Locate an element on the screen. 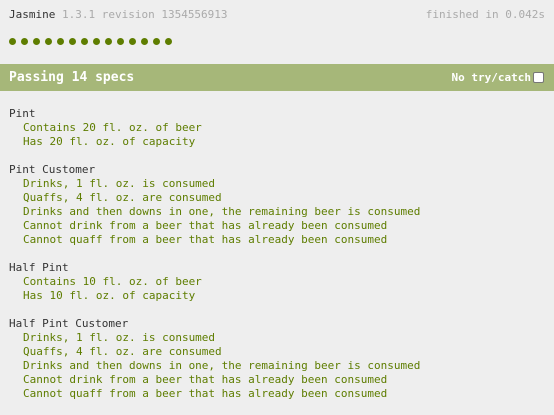 This screenshot has height=415, width=554. spec-description-link: Has 20 fl. oz. of capacity is located at coordinates (279, 142).